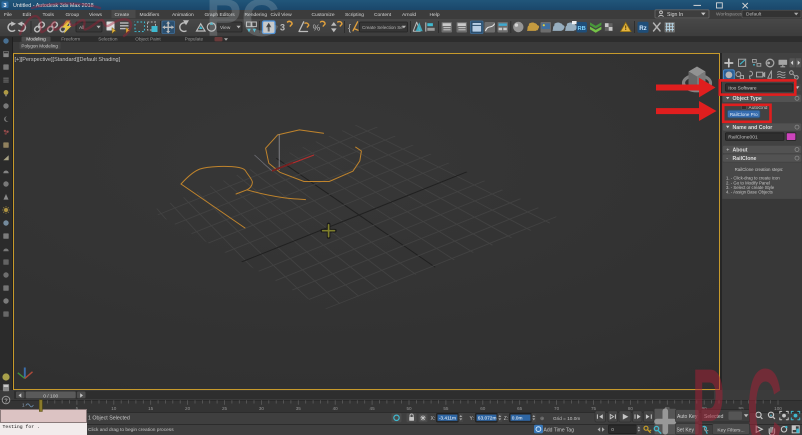  Describe the element at coordinates (39, 45) in the screenshot. I see `svg-text: Polygon Modeling` at that location.